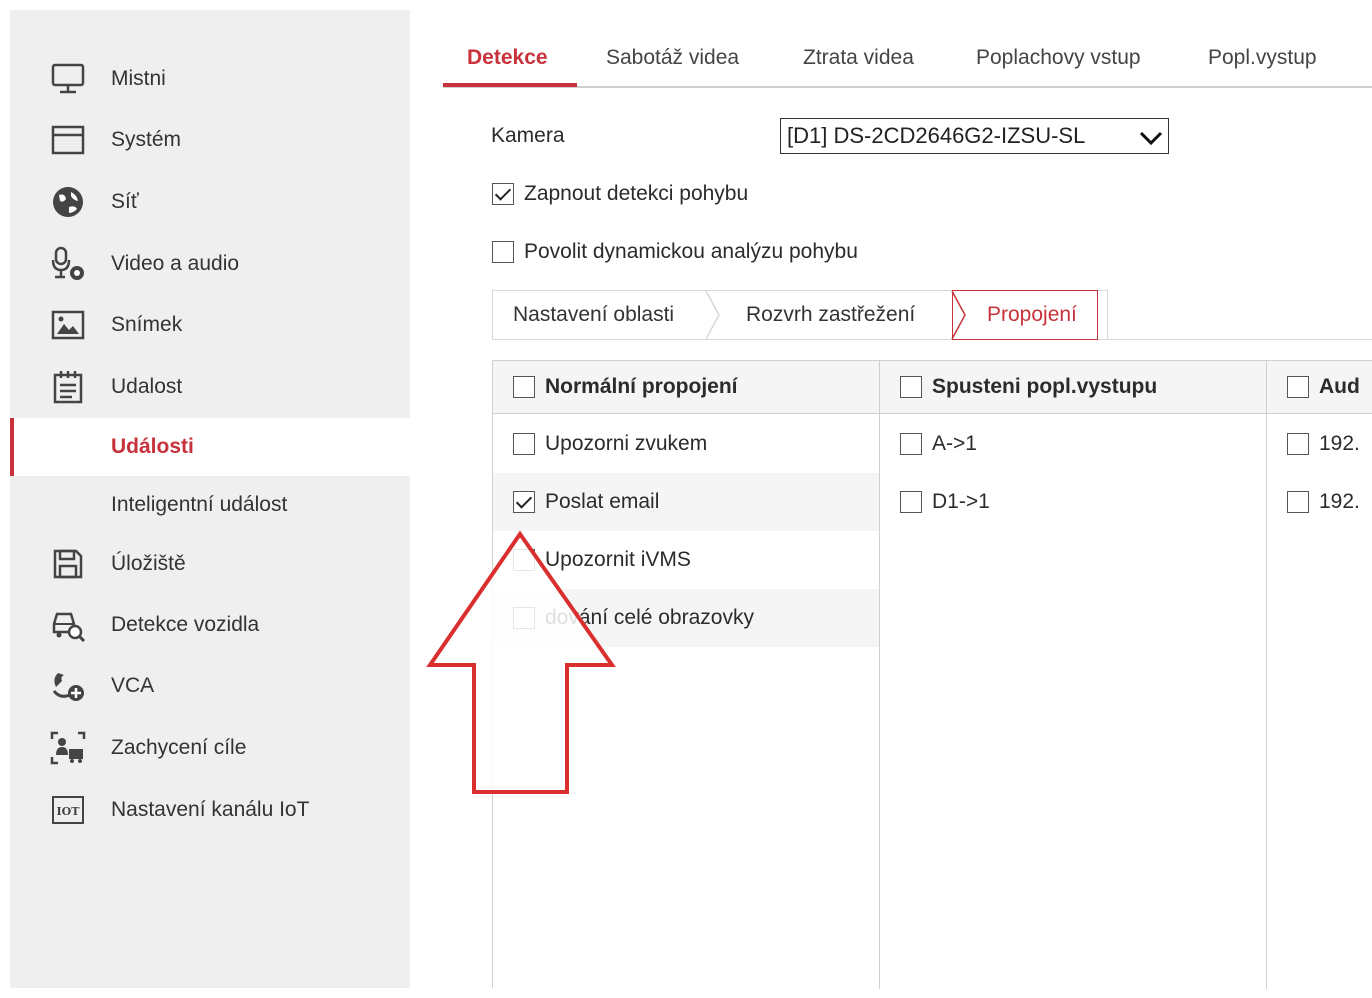  What do you see at coordinates (148, 563) in the screenshot?
I see `sidebar-item-label: Úložiště` at bounding box center [148, 563].